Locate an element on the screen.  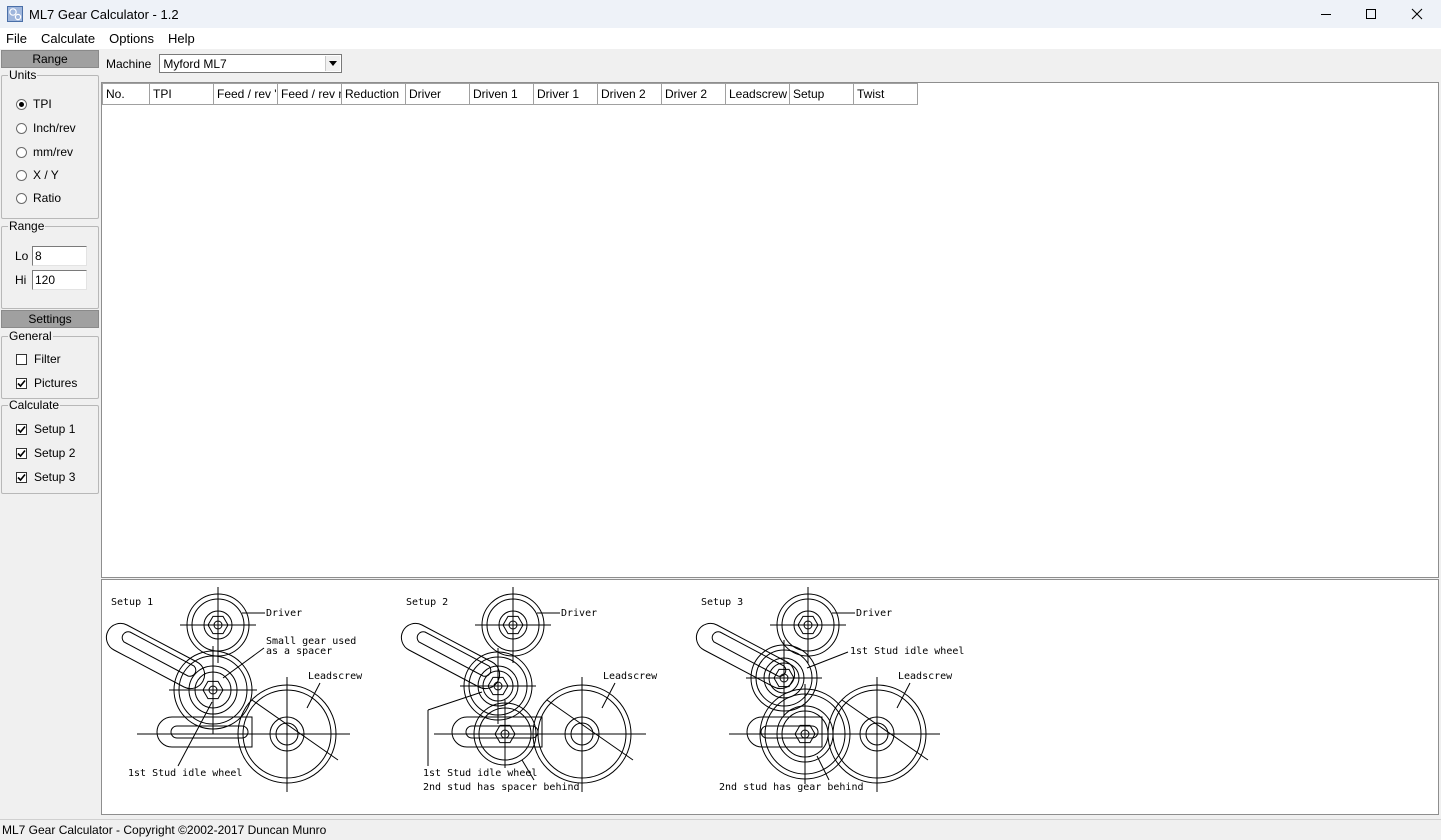
col-header-tpi: TPI is located at coordinates (182, 94).